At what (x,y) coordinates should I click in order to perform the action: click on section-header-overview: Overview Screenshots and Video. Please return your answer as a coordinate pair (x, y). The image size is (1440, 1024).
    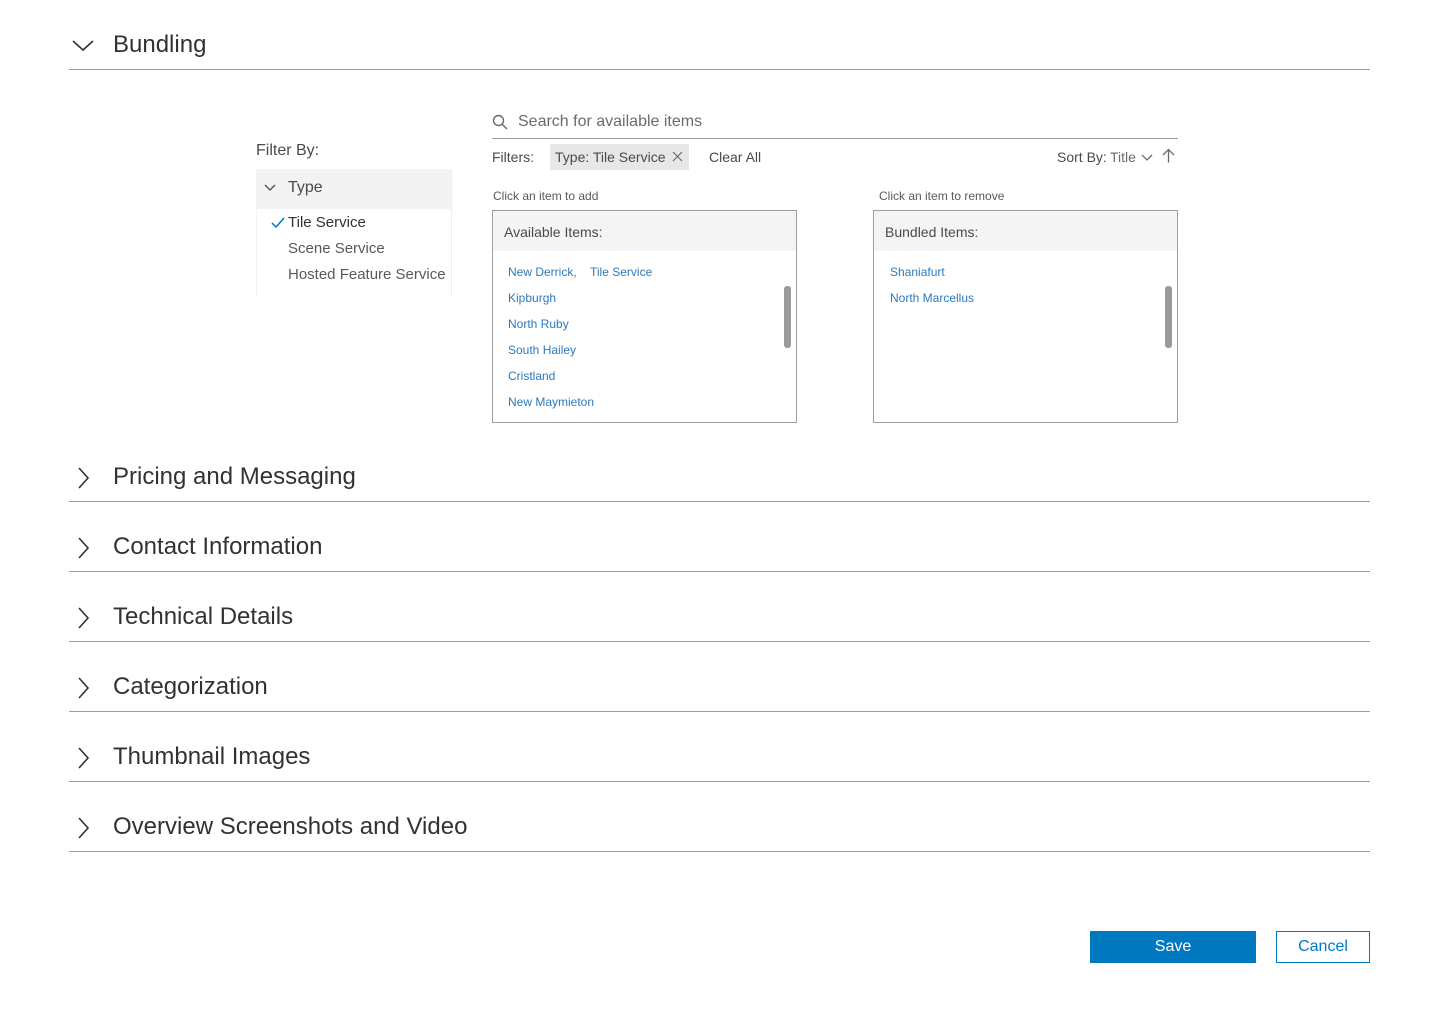
    Looking at the image, I should click on (719, 832).